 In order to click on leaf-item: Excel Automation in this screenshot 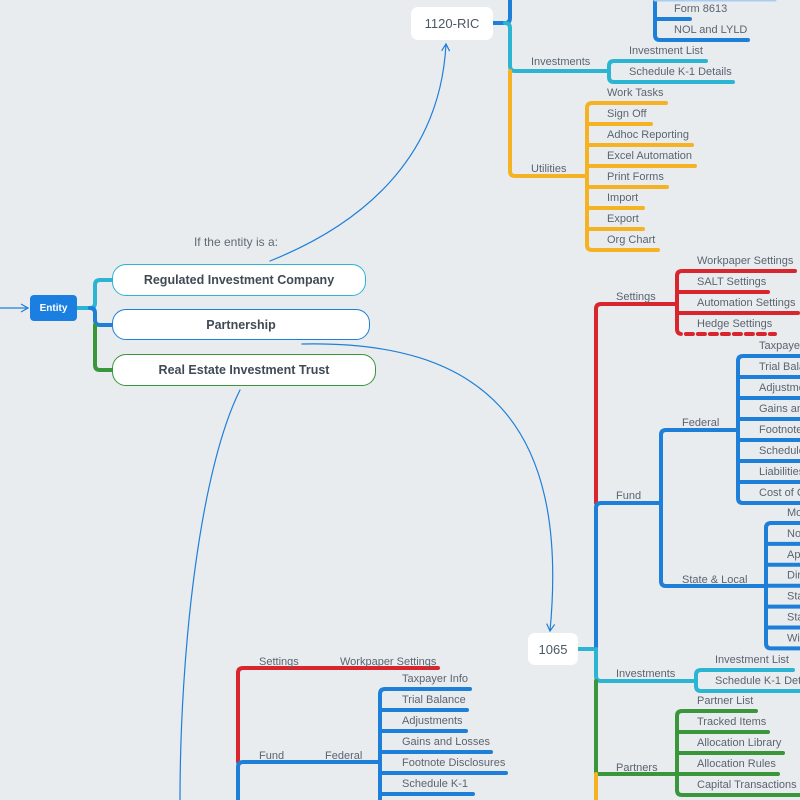, I will do `click(649, 156)`.